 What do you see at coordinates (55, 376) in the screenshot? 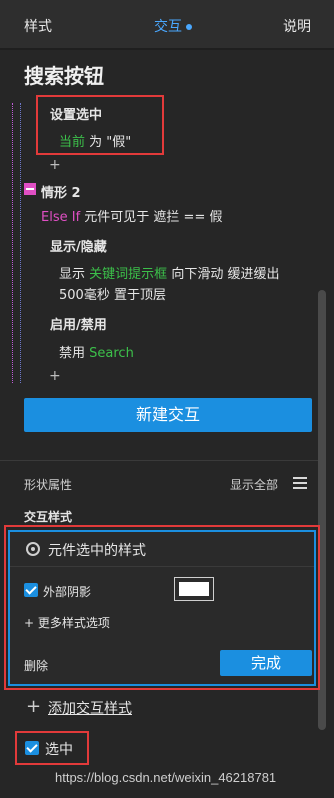
I see `add-action-icon-2: +` at bounding box center [55, 376].